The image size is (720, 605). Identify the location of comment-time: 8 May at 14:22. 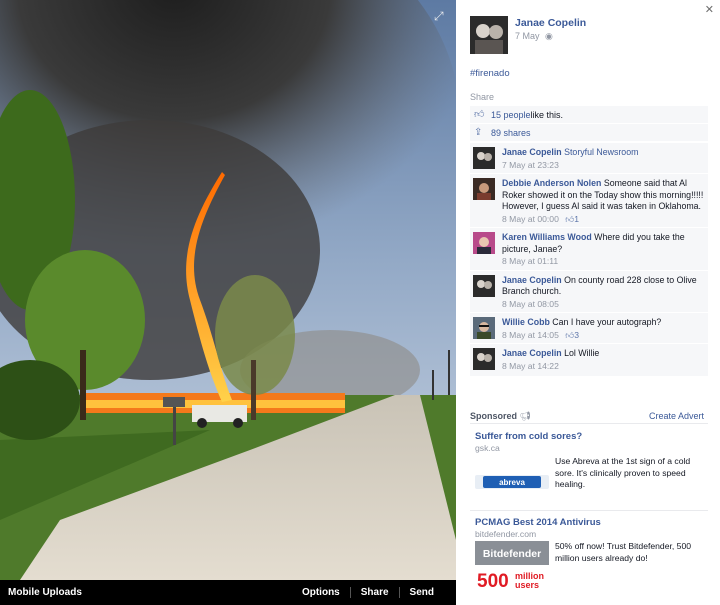
(603, 367).